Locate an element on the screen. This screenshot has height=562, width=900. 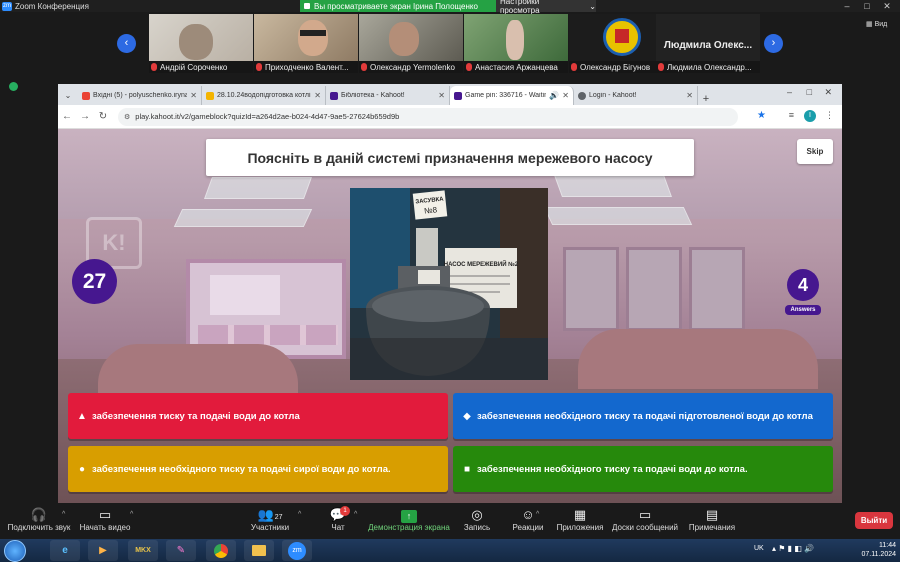
chat-button: 💬 1 Чат is located at coordinates (338, 519).